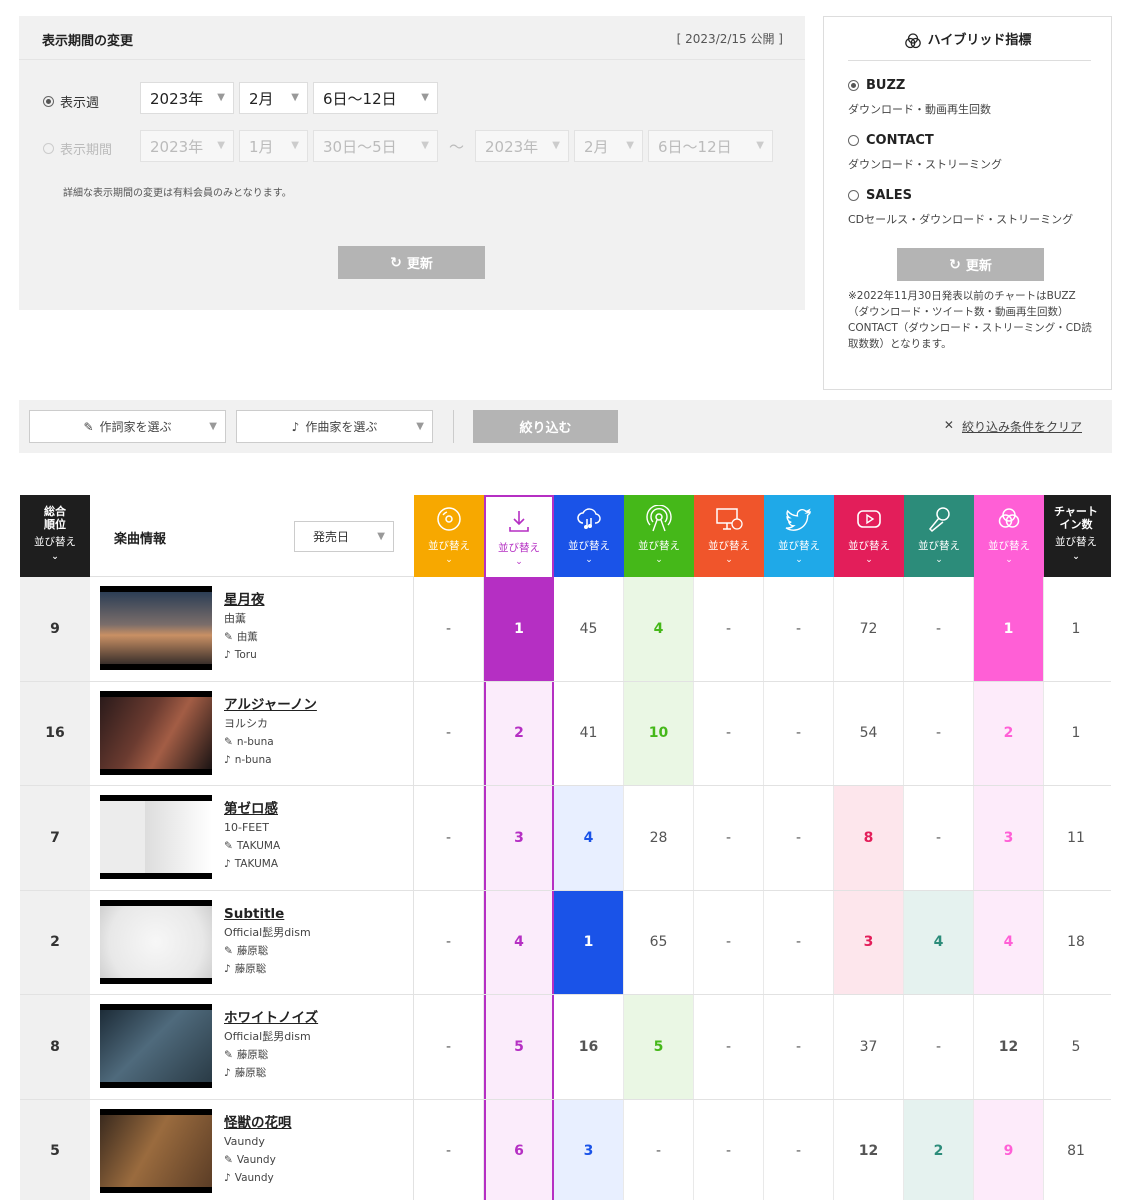 The image size is (1129, 1200). I want to click on composer-select: ♪ 作曲家を選ぶ, so click(334, 426).